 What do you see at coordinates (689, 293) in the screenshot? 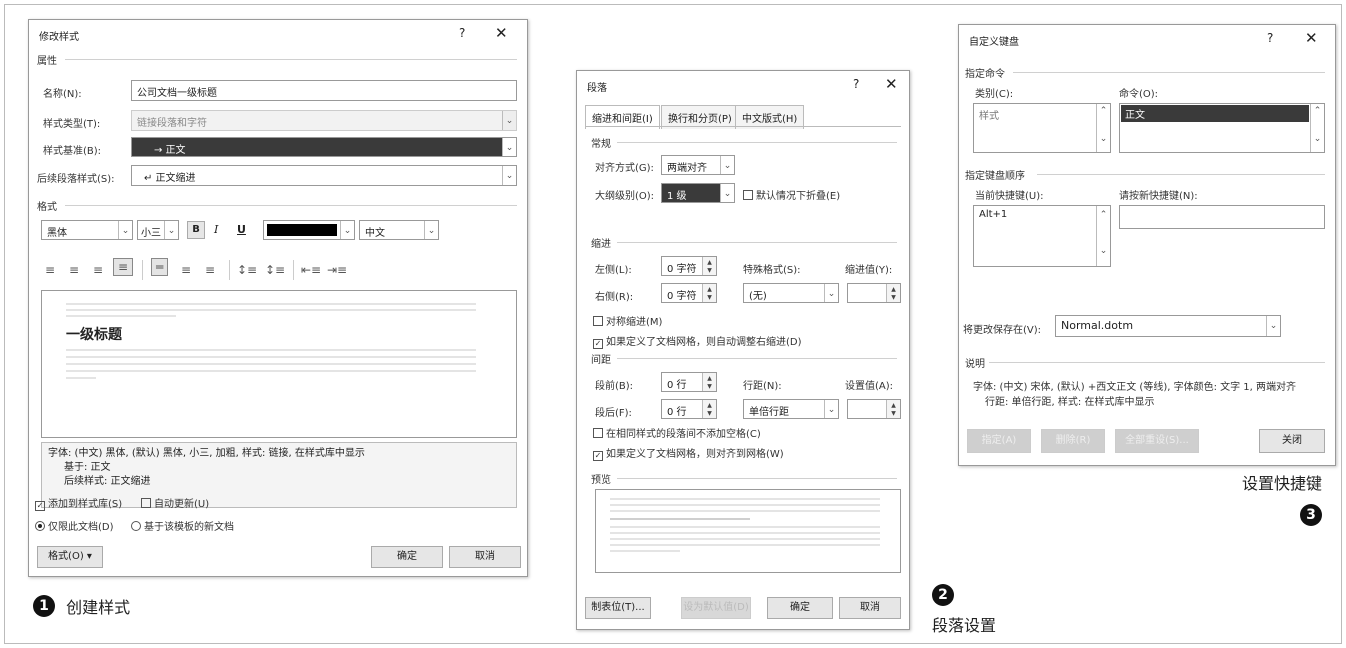
I see `right-indent-spinner: 0 字符 ▲ ▼` at bounding box center [689, 293].